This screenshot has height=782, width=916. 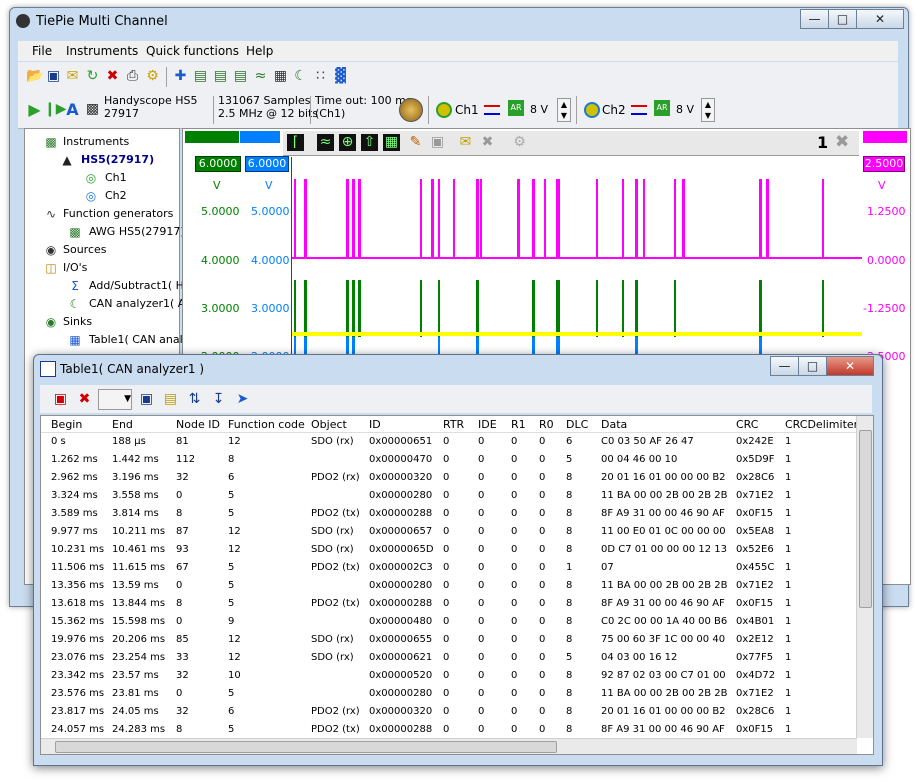 What do you see at coordinates (42, 51) in the screenshot?
I see `menu-file: File` at bounding box center [42, 51].